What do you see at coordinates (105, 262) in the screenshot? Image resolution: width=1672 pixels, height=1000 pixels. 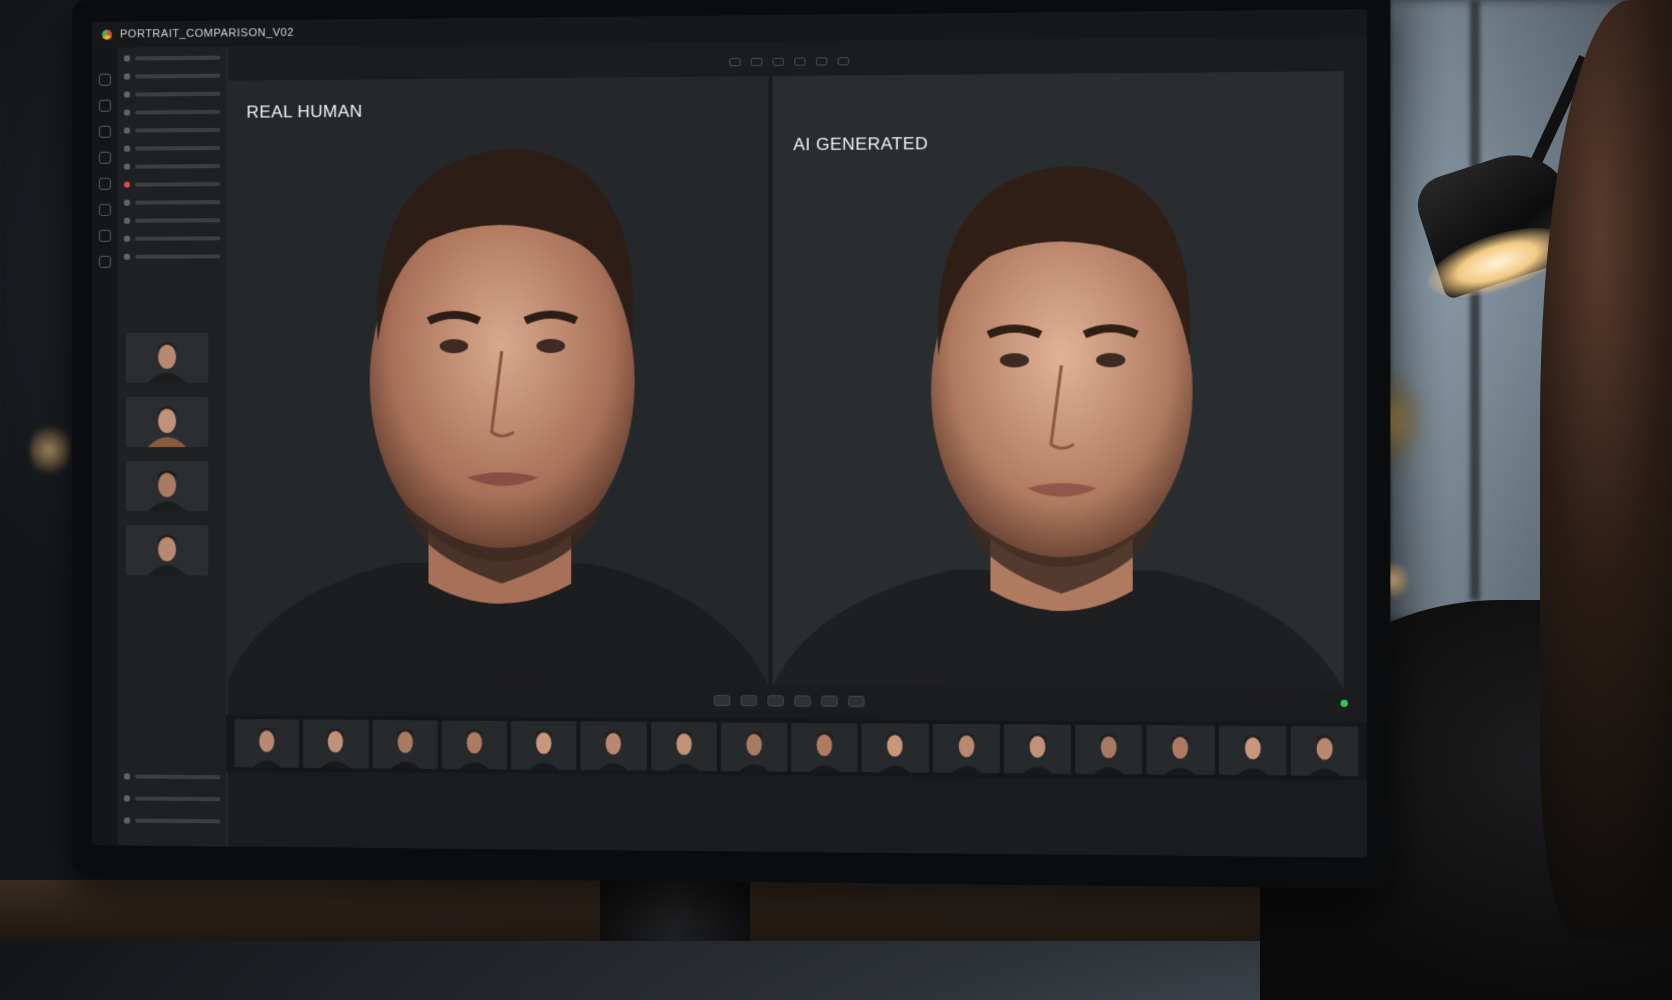 I see `export-icon` at bounding box center [105, 262].